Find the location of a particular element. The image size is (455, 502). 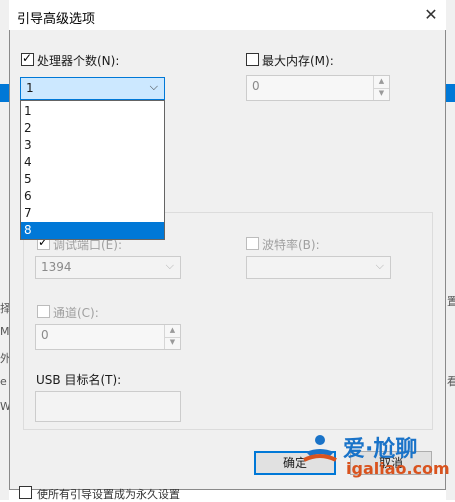

debug-port-dropdown: 1394 ⌵ is located at coordinates (108, 267).